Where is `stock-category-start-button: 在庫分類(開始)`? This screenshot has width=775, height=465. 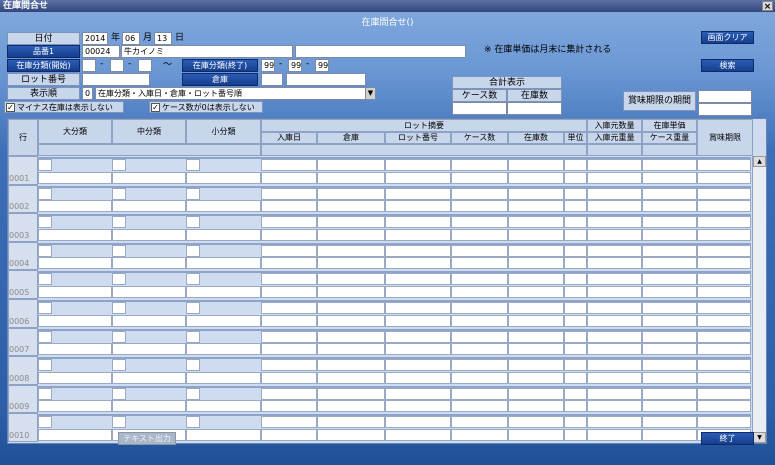
stock-category-start-button: 在庫分類(開始) is located at coordinates (43, 65).